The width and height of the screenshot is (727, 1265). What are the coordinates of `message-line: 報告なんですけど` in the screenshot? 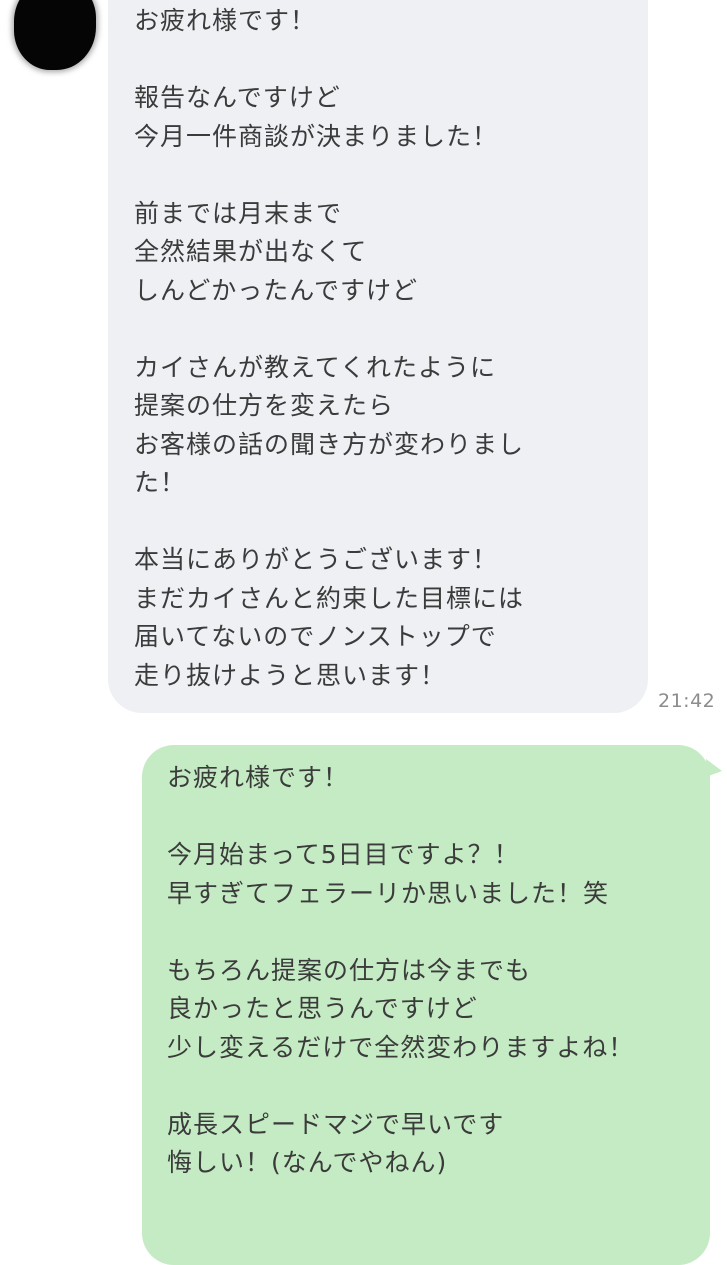 It's located at (237, 97).